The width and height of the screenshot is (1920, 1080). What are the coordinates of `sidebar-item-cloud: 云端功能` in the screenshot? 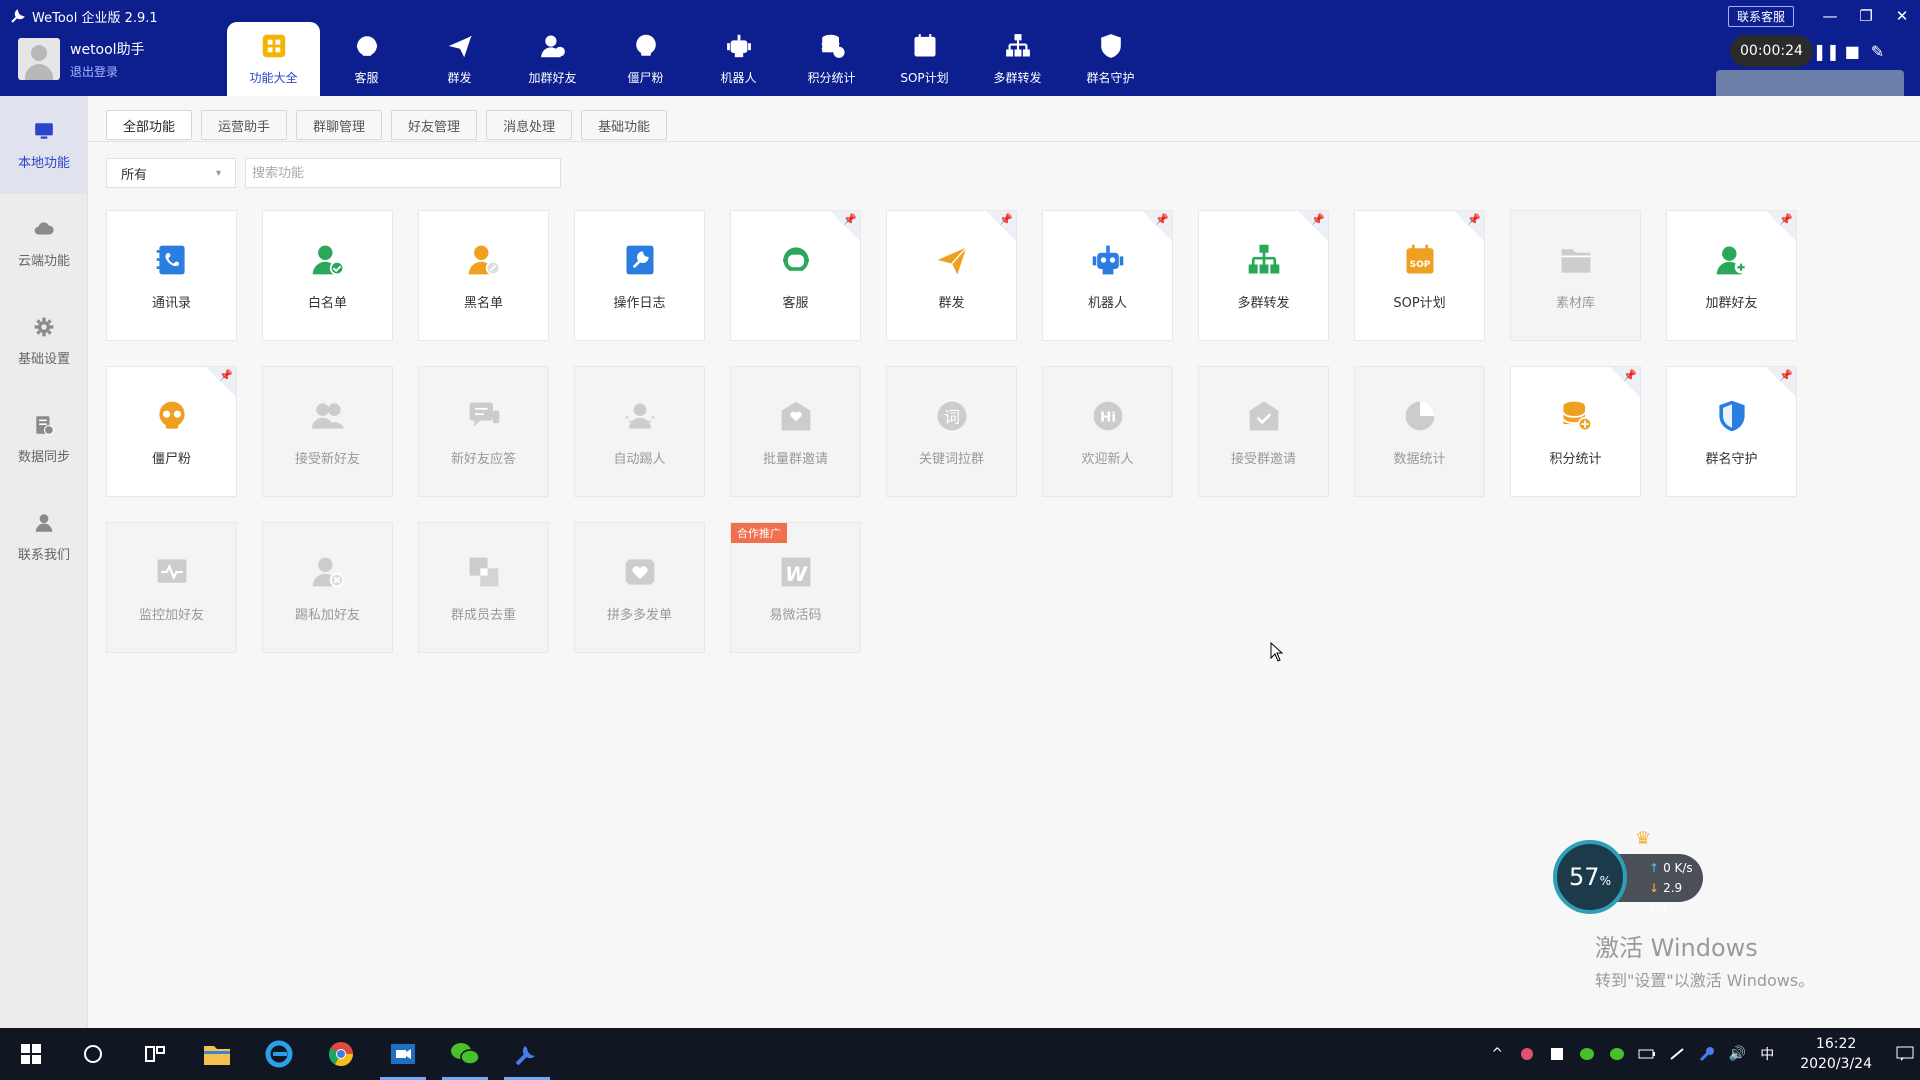 It's located at (44, 243).